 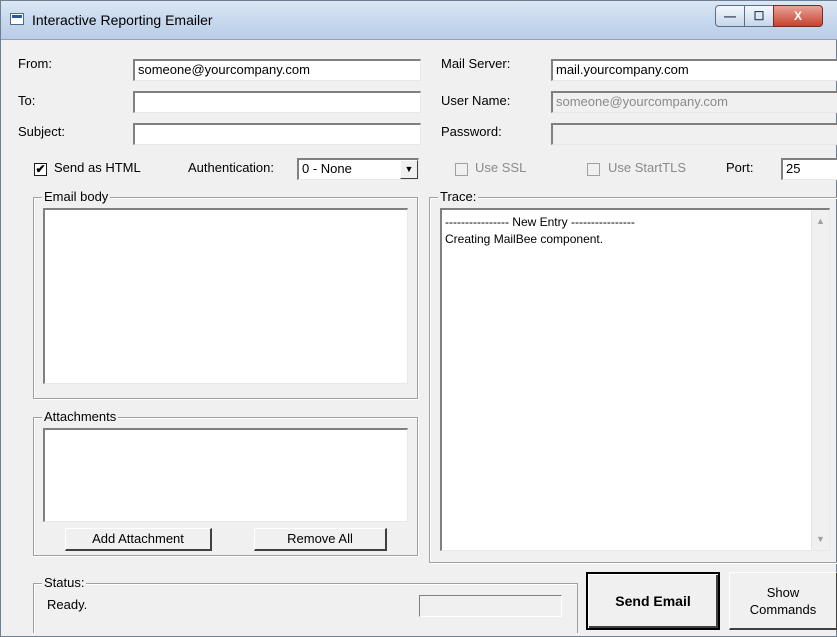 What do you see at coordinates (820, 221) in the screenshot?
I see `scroll-up-icon: ▲` at bounding box center [820, 221].